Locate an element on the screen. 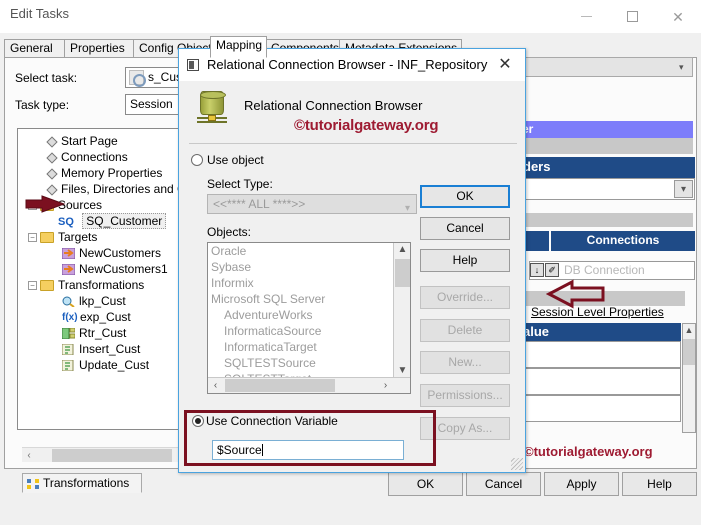  tree-item-rtr-cust: Rtr_Cust is located at coordinates (93, 333).